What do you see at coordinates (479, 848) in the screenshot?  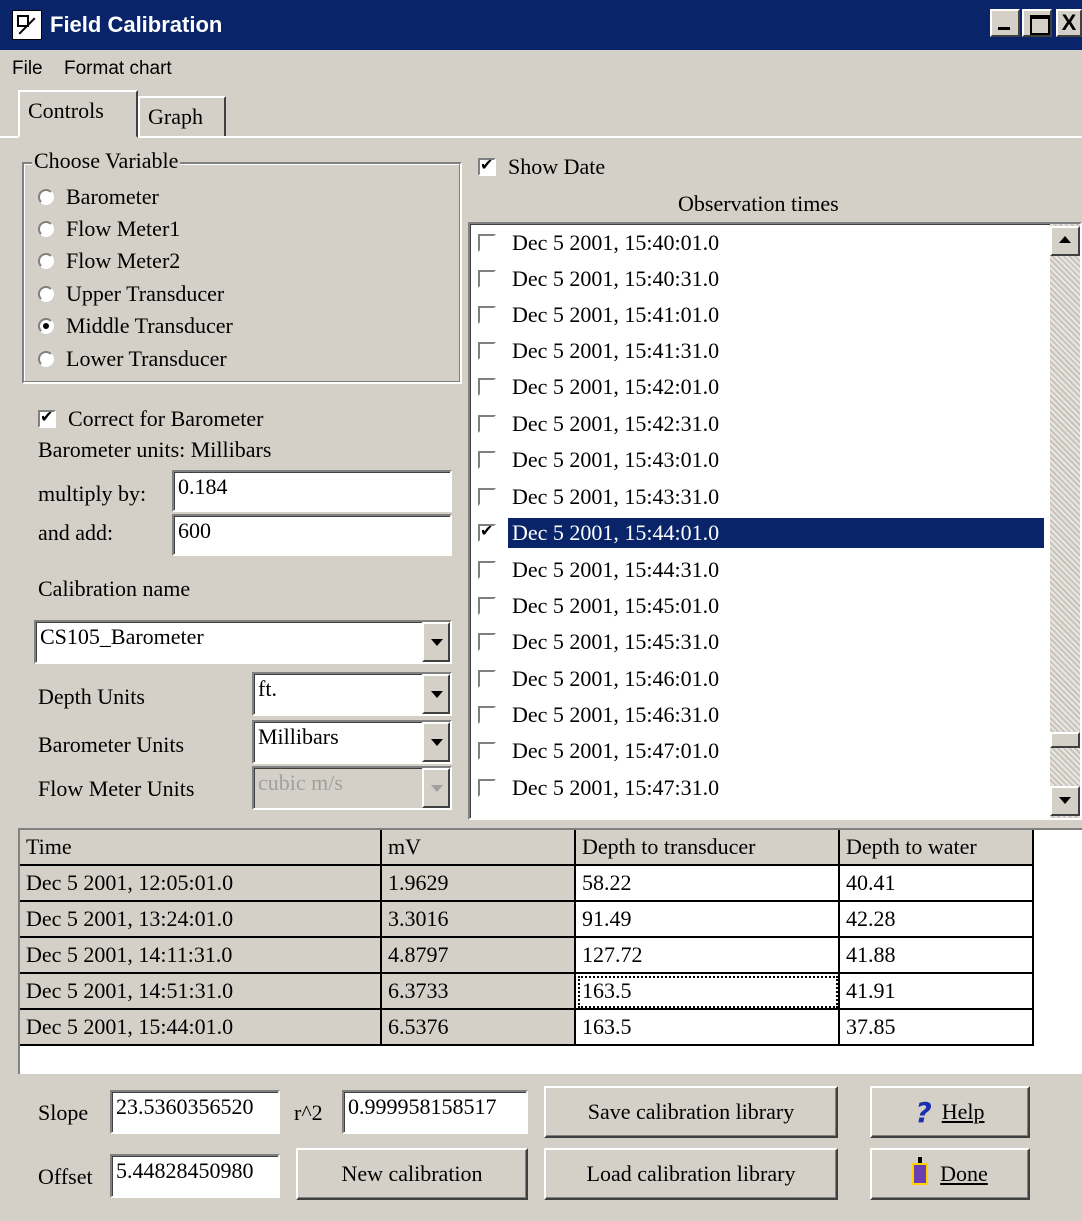 I see `column-header-mv: mV` at bounding box center [479, 848].